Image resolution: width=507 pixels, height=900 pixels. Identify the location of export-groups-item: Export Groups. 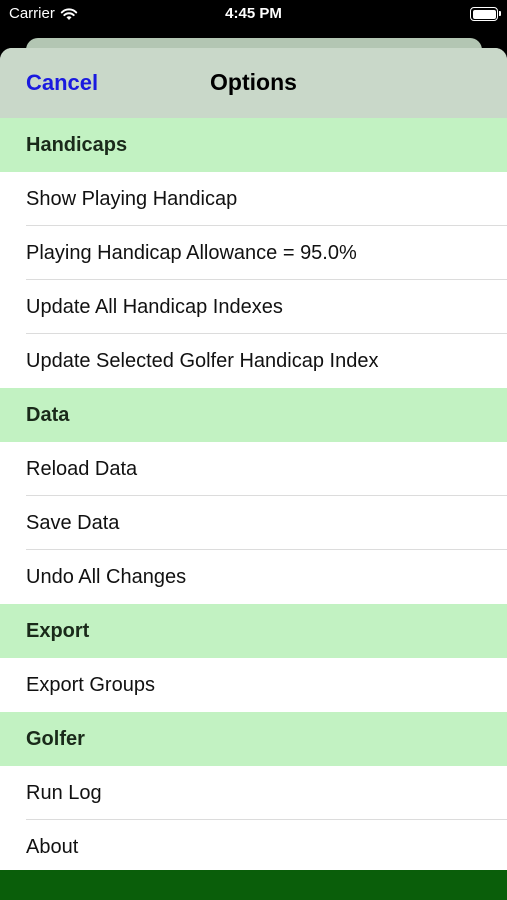
(253, 685).